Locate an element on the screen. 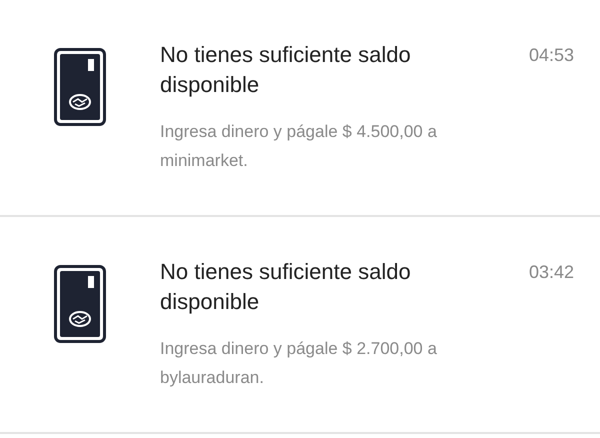 The width and height of the screenshot is (600, 438). notification-message: Ingresa dinero y págale $ 2.700,00 a bylauraduran. is located at coordinates (299, 363).